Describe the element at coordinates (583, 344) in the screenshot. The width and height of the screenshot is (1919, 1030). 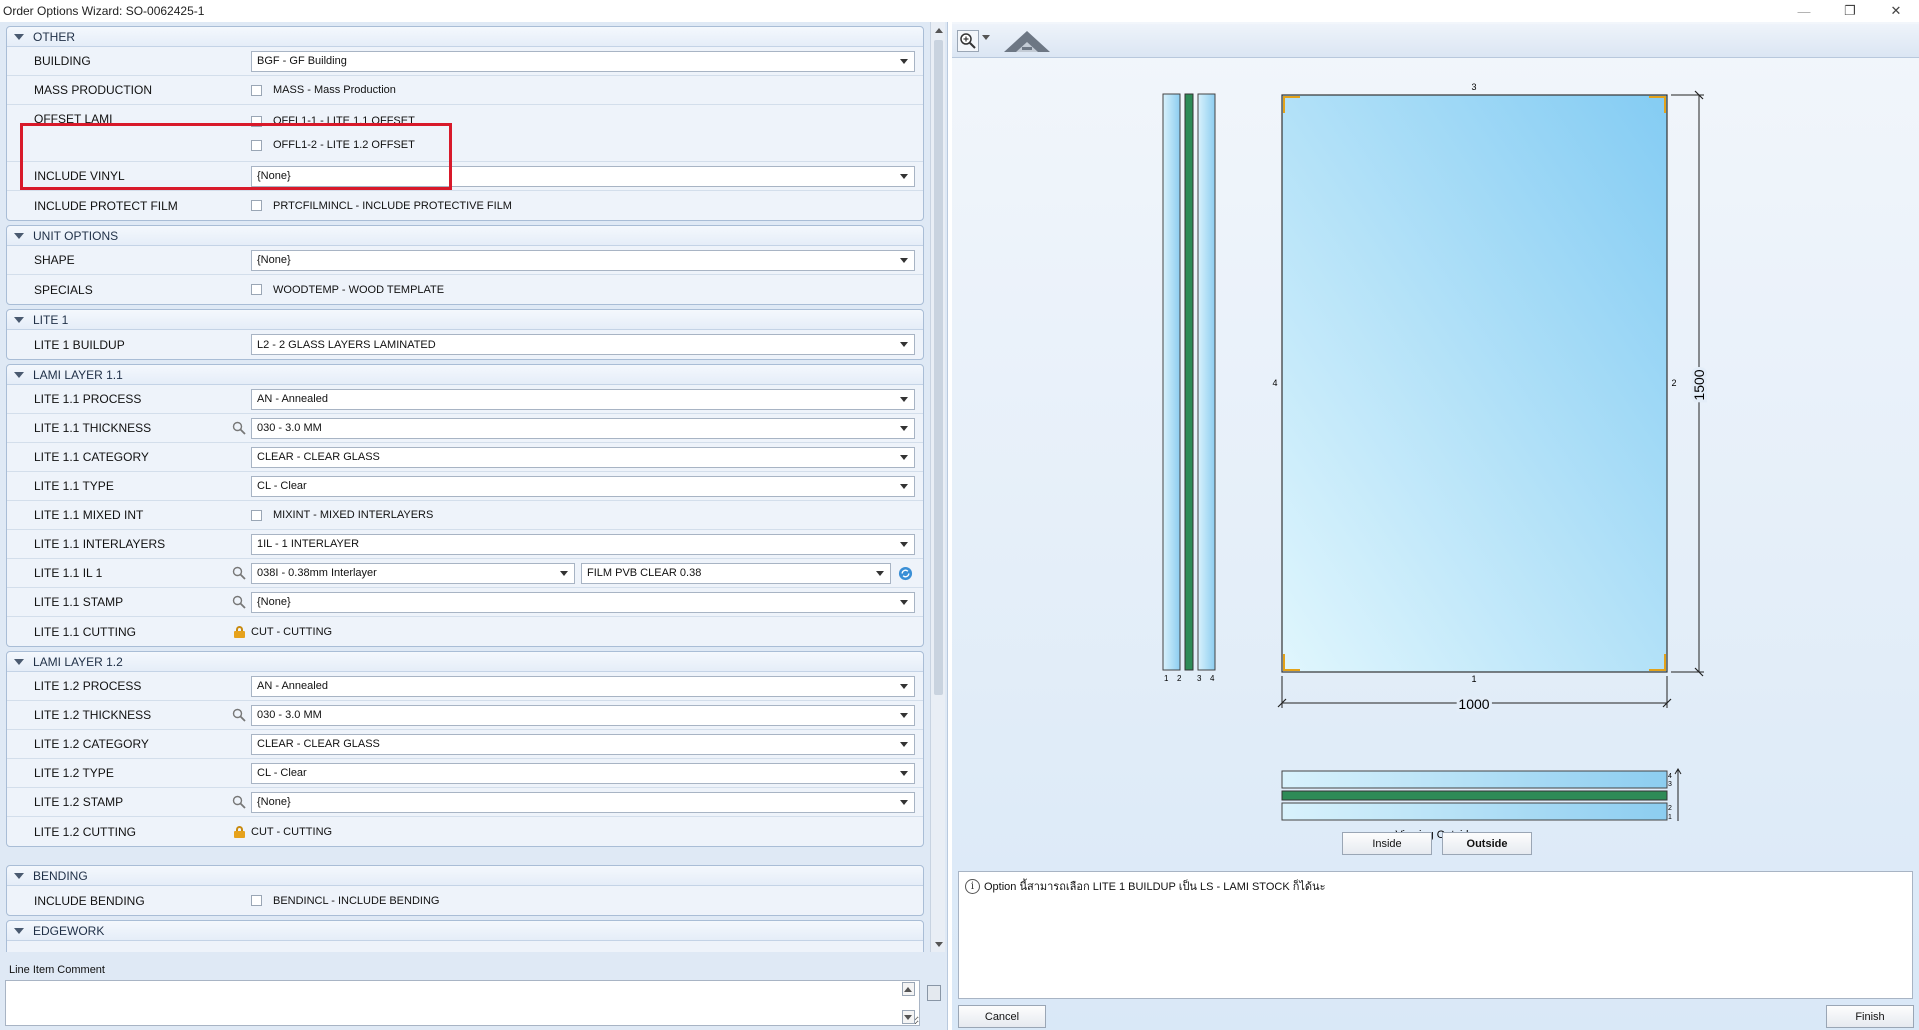
I see `lite1-buildup-select: L2 - 2 GLASS LAYERS LAMINATED` at that location.